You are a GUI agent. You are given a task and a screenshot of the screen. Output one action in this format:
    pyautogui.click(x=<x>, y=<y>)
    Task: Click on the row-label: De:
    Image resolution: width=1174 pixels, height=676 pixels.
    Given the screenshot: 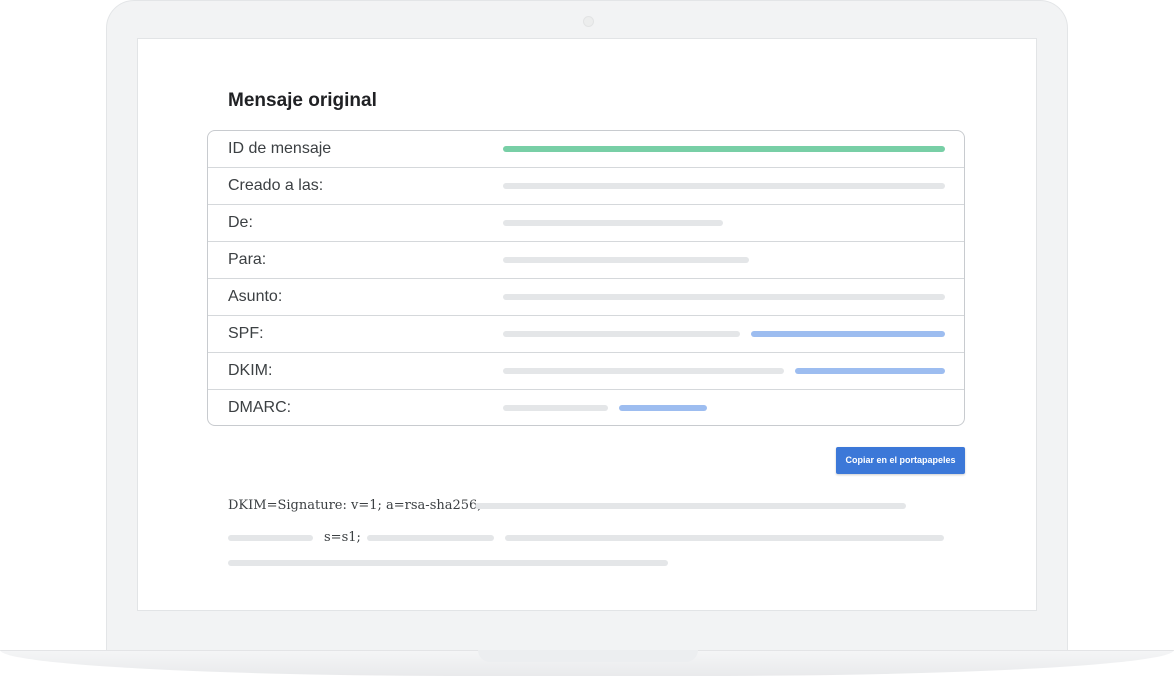 What is the action you would take?
    pyautogui.click(x=240, y=222)
    